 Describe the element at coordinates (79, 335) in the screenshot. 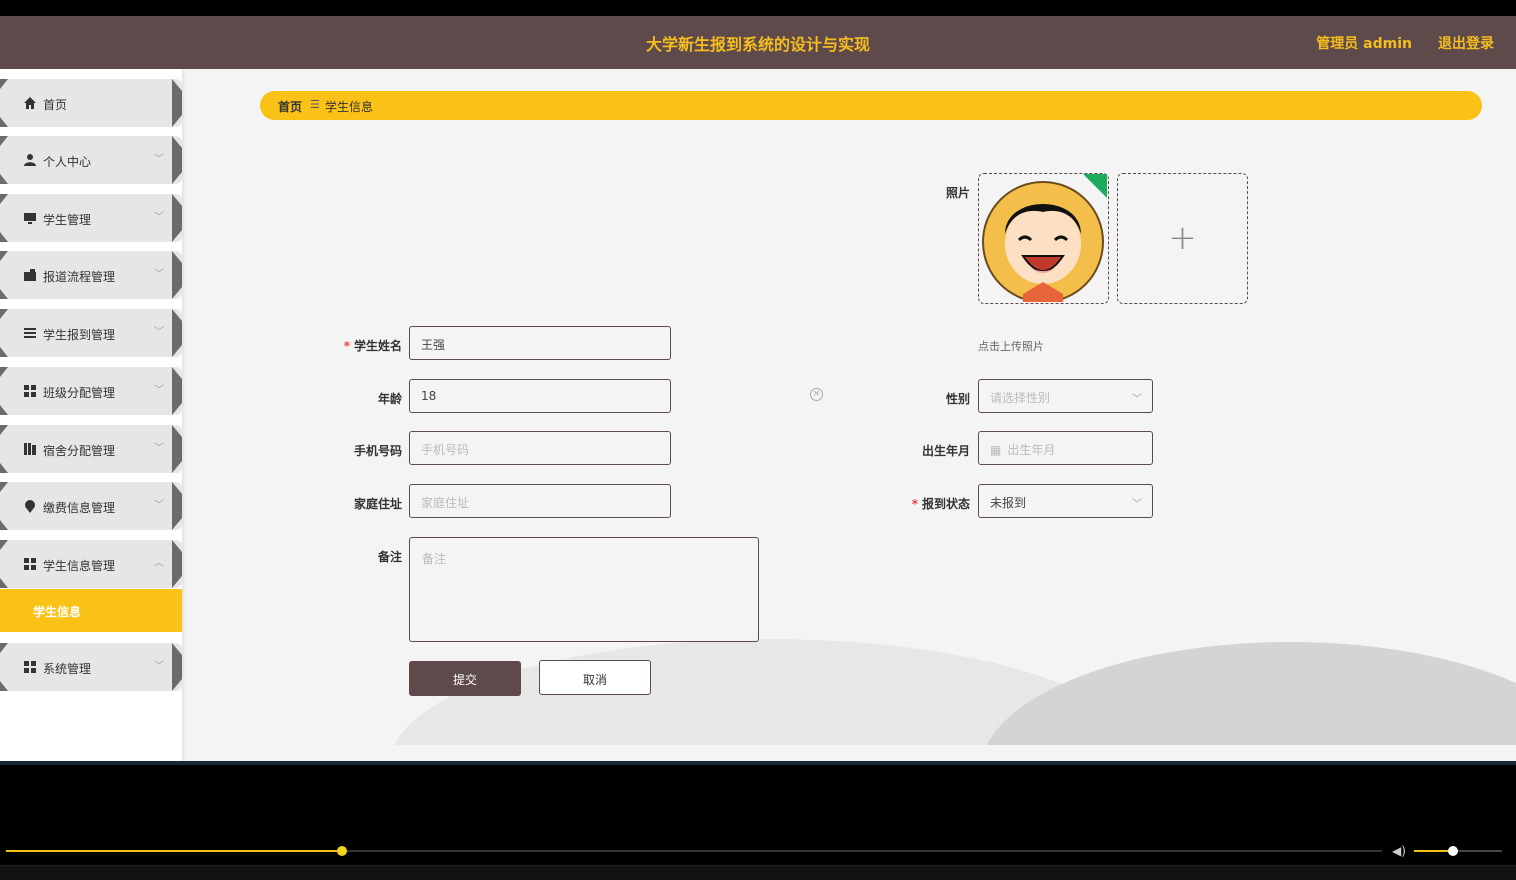

I see `sidebar-item-label: 学生报到管理` at that location.